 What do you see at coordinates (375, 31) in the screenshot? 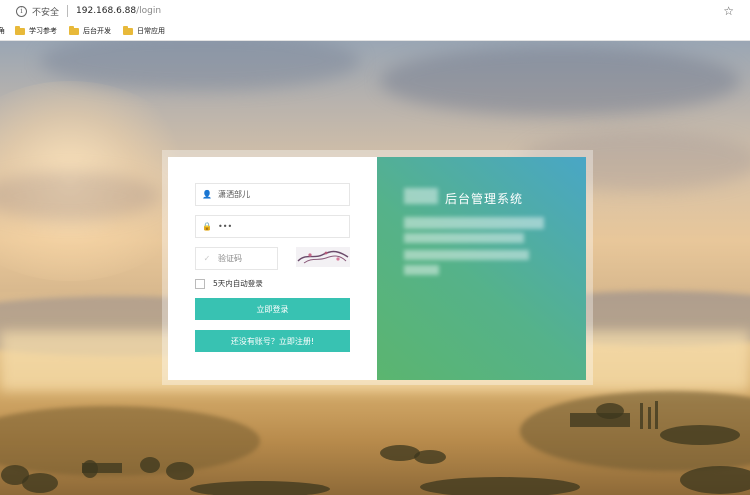
I see `bookmarks-bar: 角 学习参考 后台开发 日常应用` at bounding box center [375, 31].